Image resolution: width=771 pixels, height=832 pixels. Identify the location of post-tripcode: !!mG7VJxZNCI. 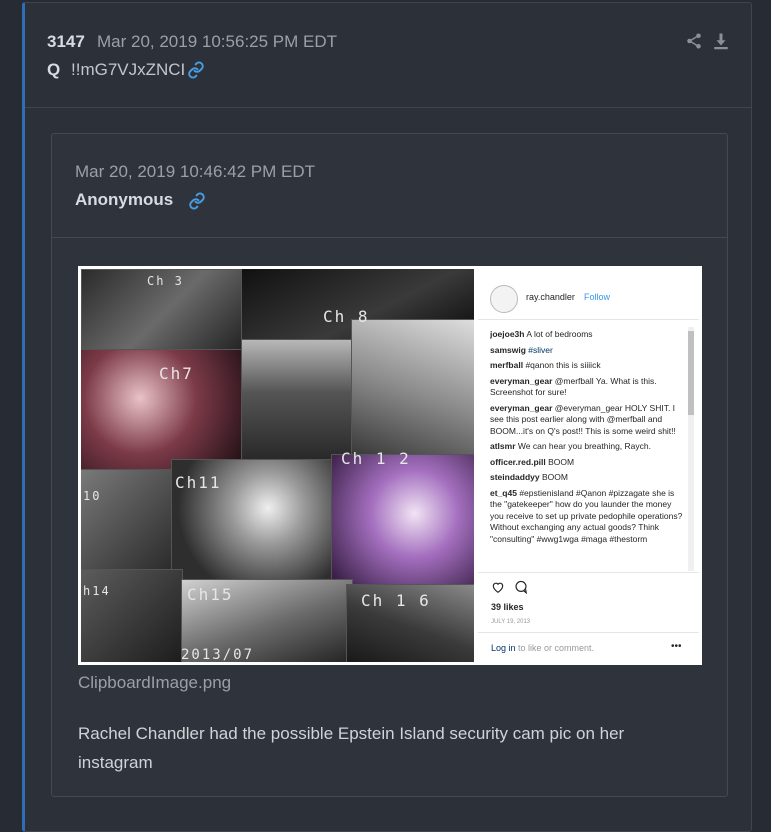
(128, 69).